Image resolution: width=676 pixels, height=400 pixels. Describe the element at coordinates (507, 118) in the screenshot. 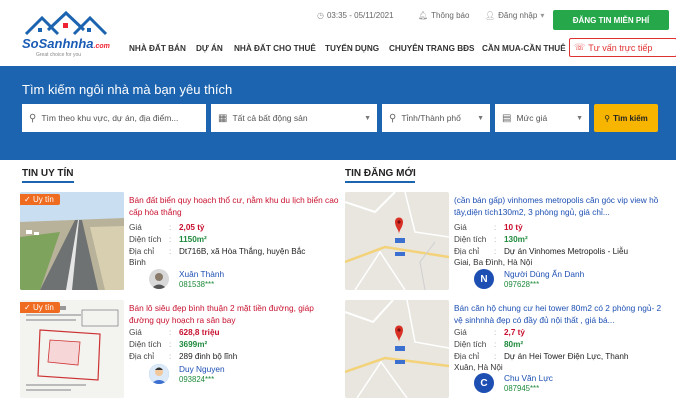

I see `price-icon: ▤` at that location.